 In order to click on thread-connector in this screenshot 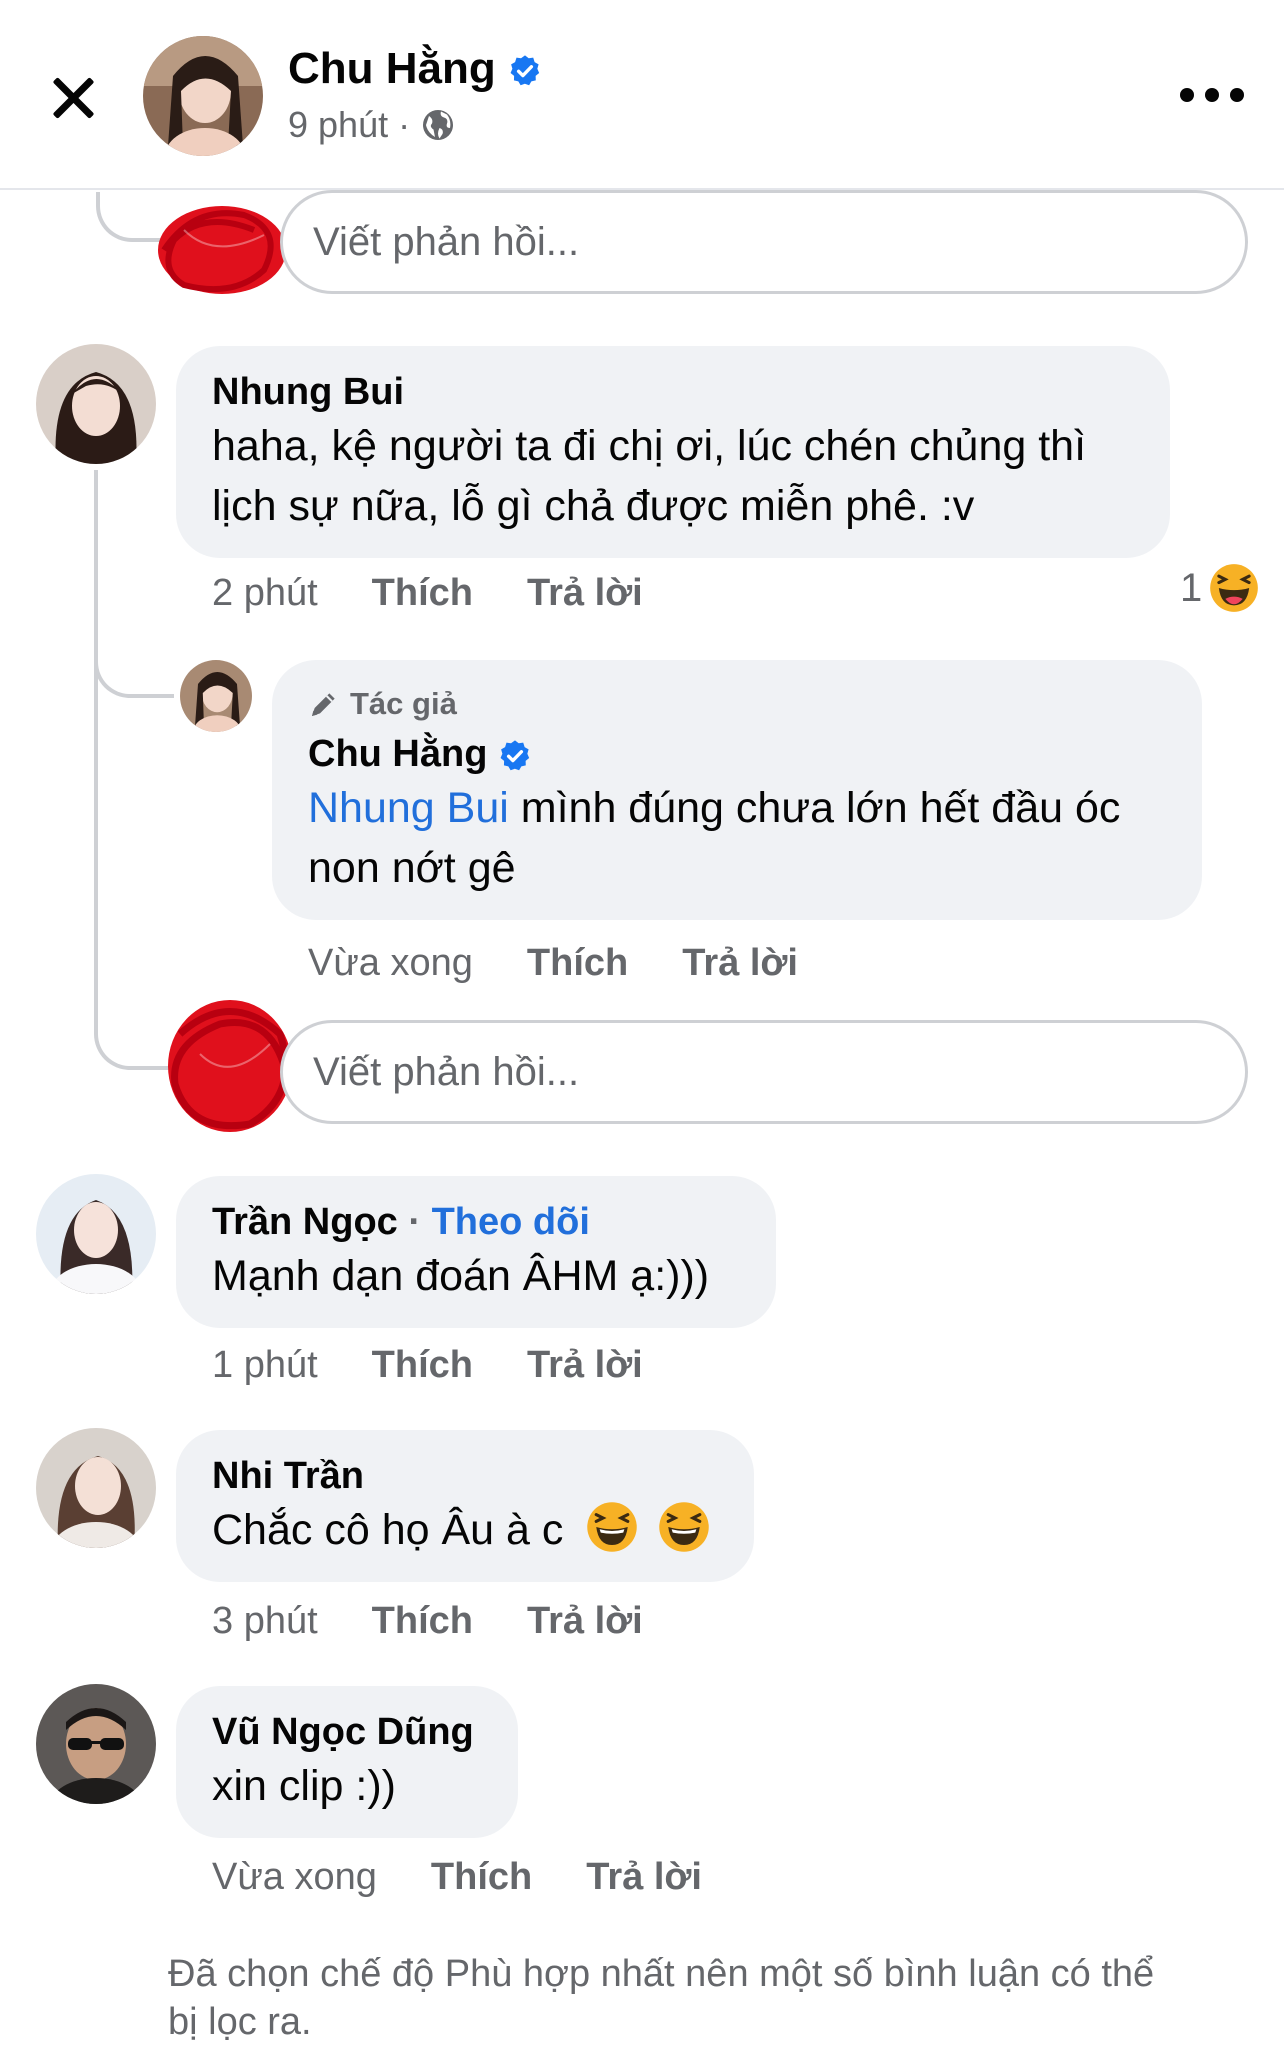, I will do `click(134, 674)`.